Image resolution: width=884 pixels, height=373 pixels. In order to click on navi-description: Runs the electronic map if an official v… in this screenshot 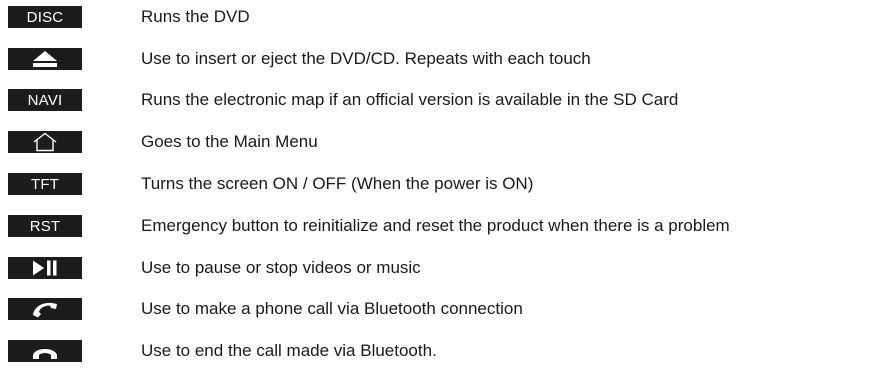, I will do `click(410, 99)`.